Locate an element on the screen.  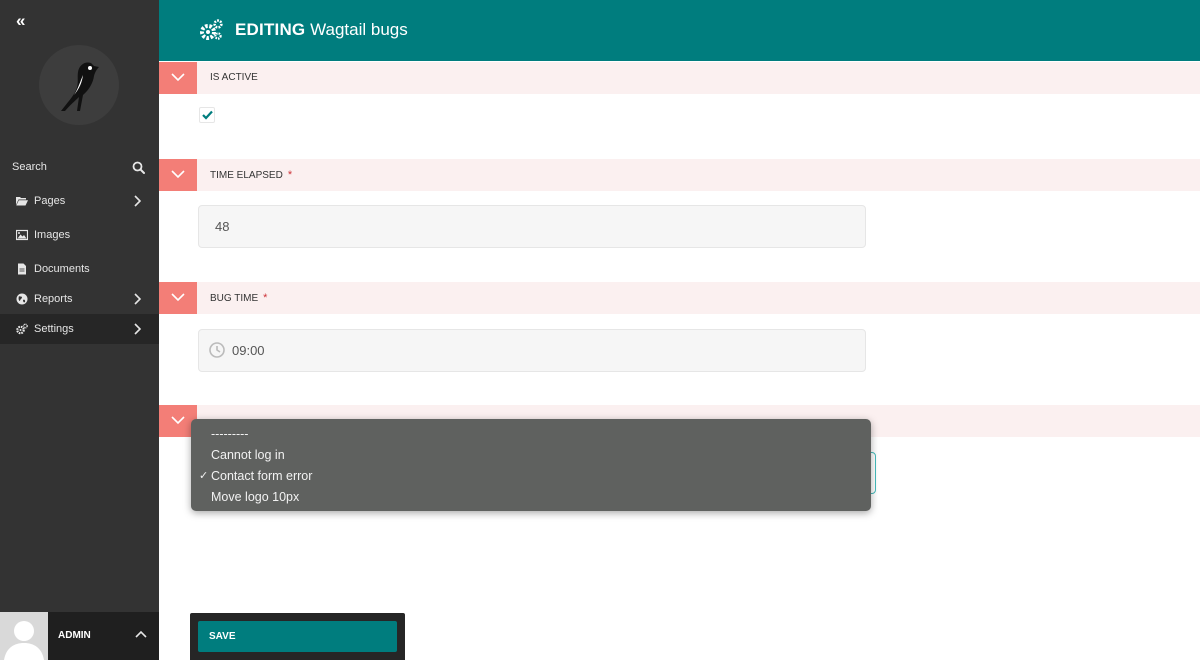
section-time-elapsed: TIME ELAPSED * is located at coordinates (679, 175).